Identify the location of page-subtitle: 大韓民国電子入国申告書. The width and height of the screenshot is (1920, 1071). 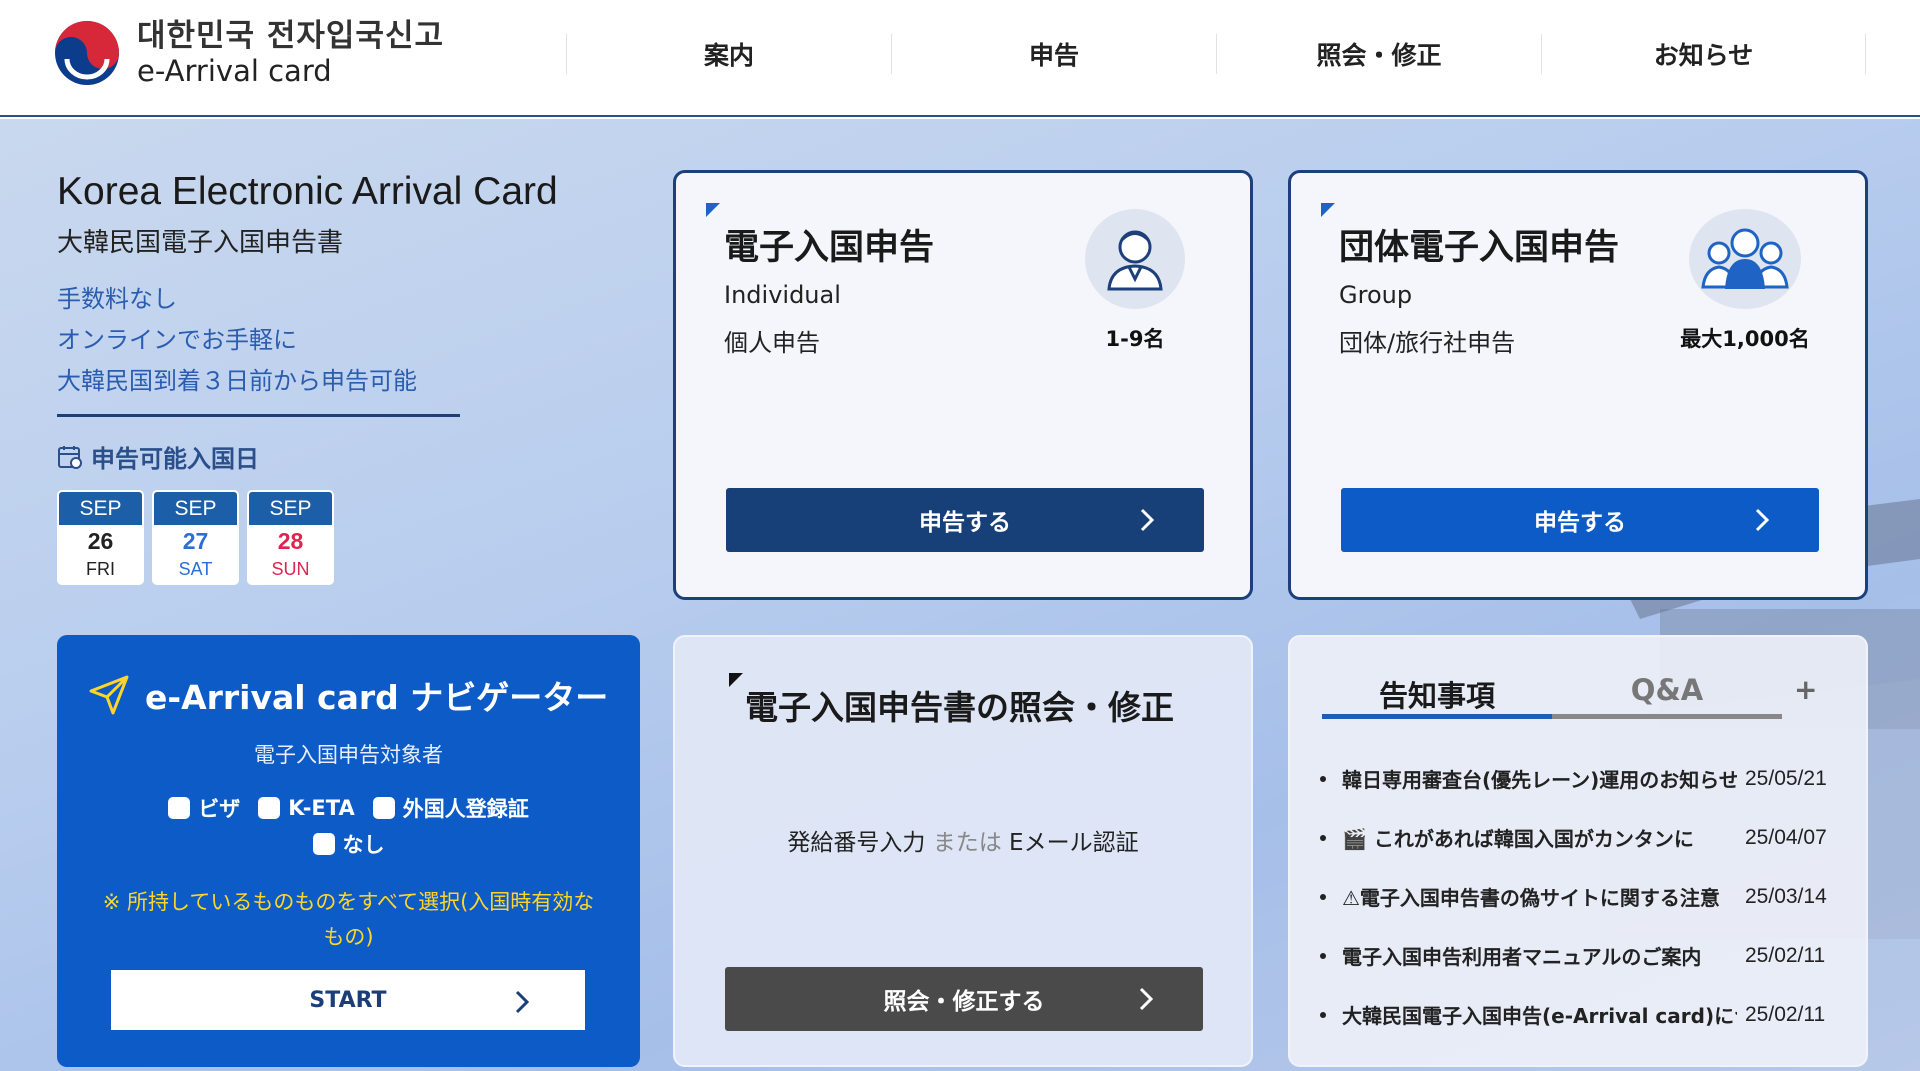
(200, 243).